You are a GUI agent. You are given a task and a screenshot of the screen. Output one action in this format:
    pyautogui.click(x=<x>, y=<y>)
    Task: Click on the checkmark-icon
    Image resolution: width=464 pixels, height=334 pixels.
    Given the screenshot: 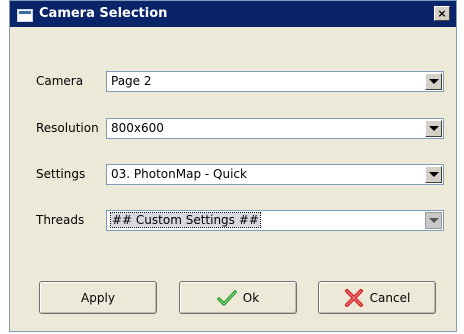 What is the action you would take?
    pyautogui.click(x=227, y=297)
    